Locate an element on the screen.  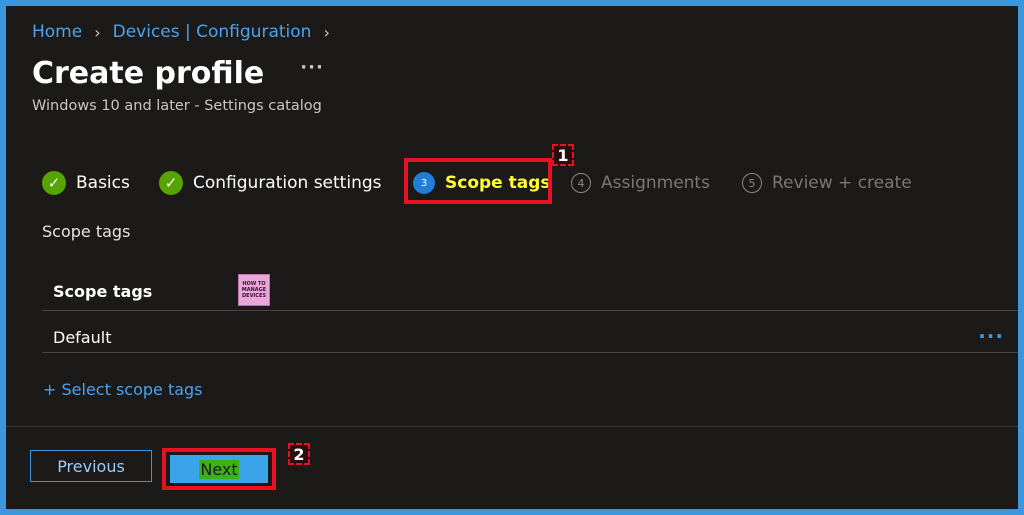
section-label: Scope tags is located at coordinates (86, 231).